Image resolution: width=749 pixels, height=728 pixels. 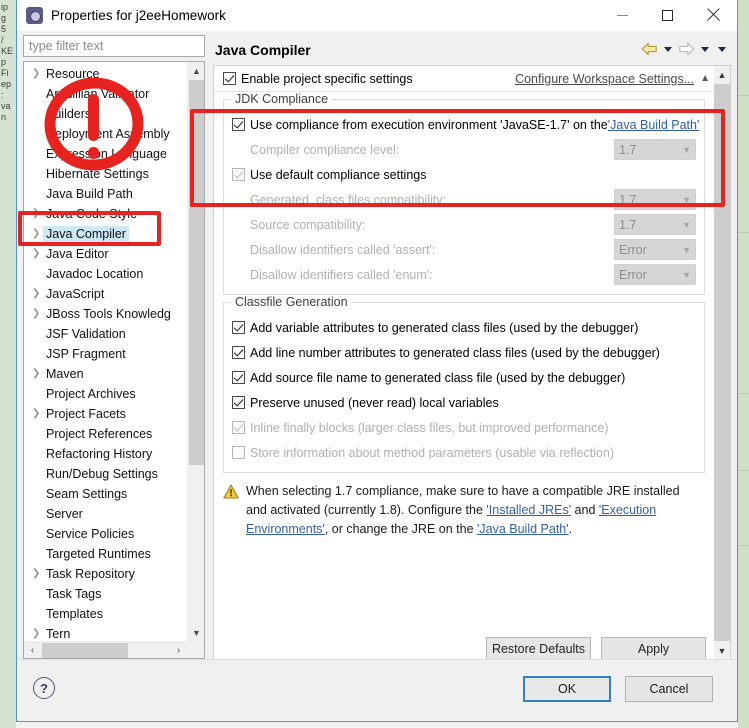 What do you see at coordinates (655, 274) in the screenshot?
I see `disallow-enum-select: Error ▼` at bounding box center [655, 274].